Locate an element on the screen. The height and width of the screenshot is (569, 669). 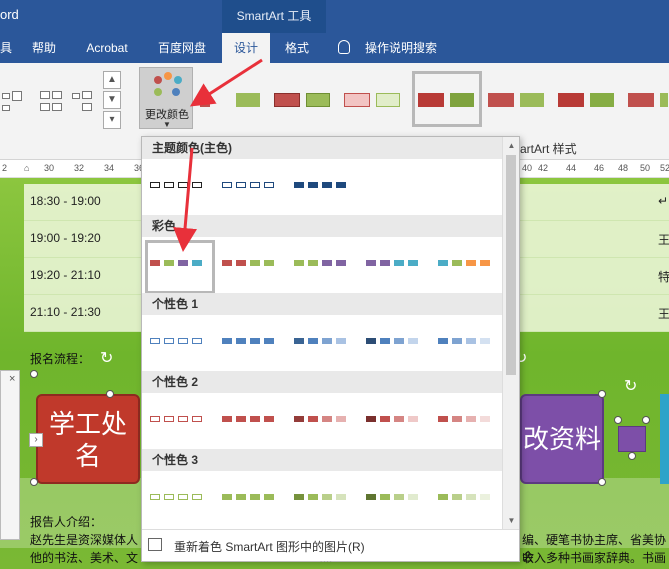
tab-tools: 具 is located at coordinates (6, 48).